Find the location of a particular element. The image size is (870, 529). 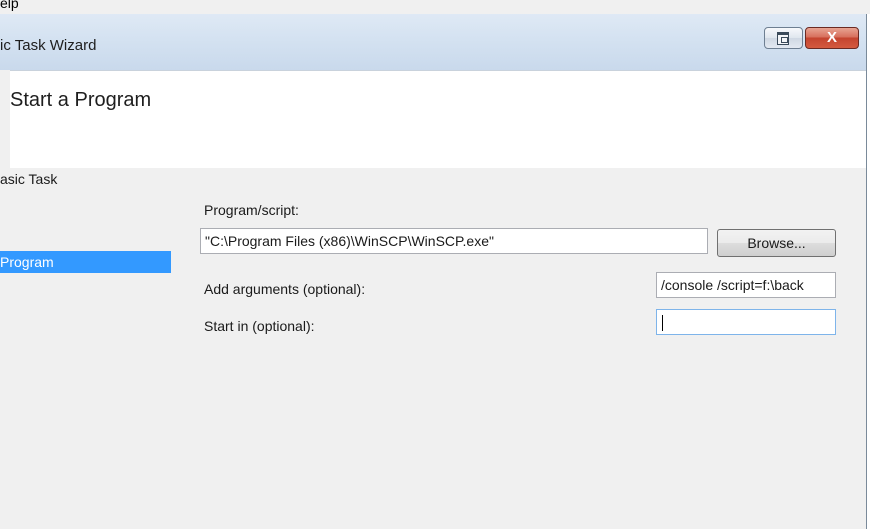

arguments-input: /console /script=f:\back is located at coordinates (746, 285).